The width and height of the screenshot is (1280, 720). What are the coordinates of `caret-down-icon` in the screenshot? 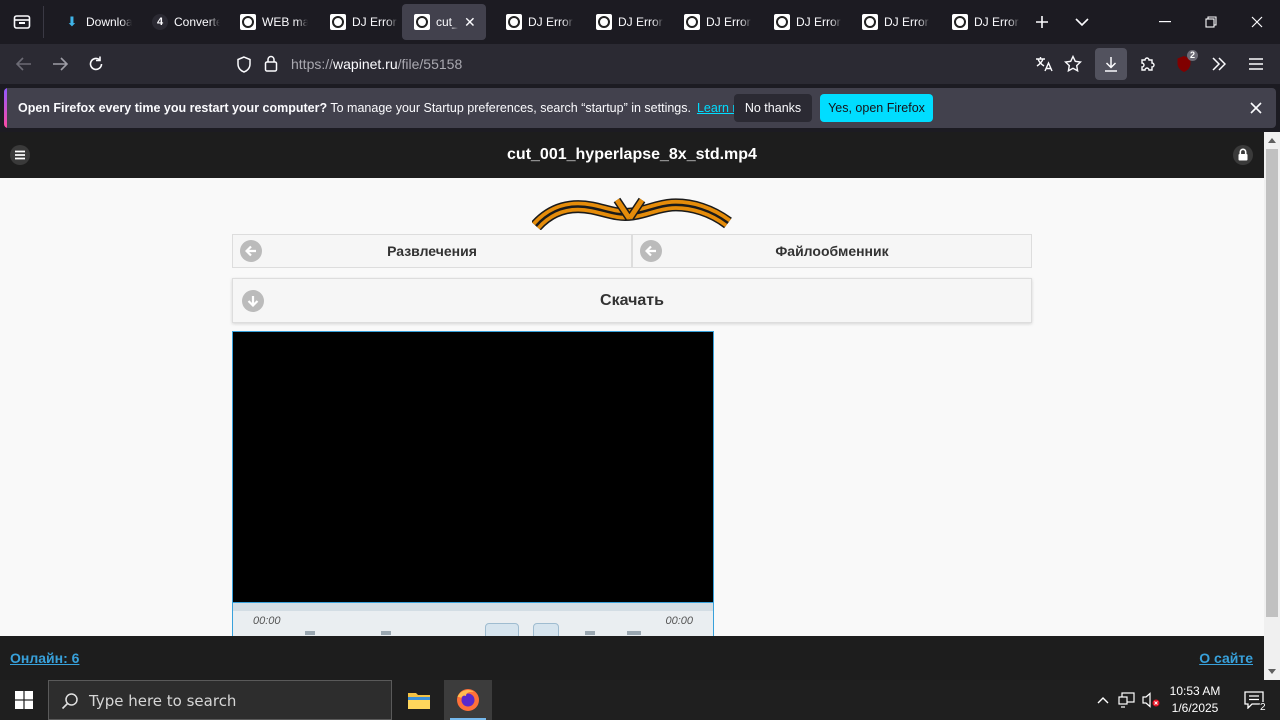 It's located at (1272, 671).